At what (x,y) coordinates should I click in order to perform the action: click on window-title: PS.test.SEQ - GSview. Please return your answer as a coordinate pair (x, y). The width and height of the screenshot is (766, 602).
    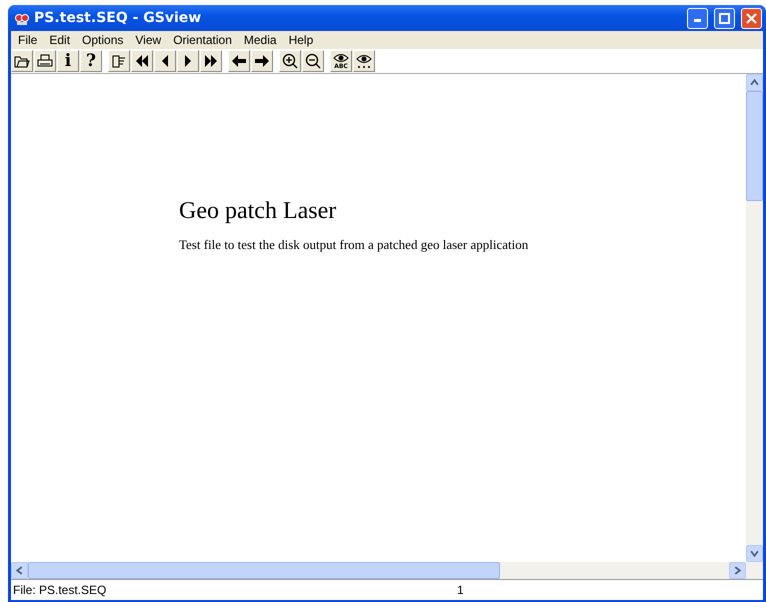
    Looking at the image, I should click on (118, 18).